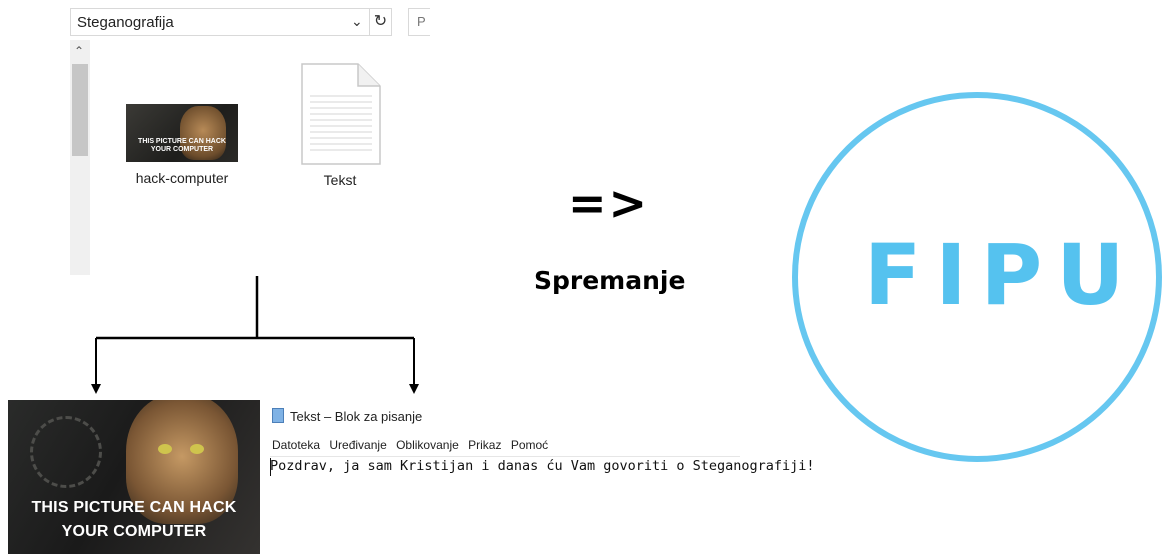 Image resolution: width=1165 pixels, height=554 pixels. Describe the element at coordinates (427, 445) in the screenshot. I see `menu-item-oblikovanje: Oblikovanje` at that location.